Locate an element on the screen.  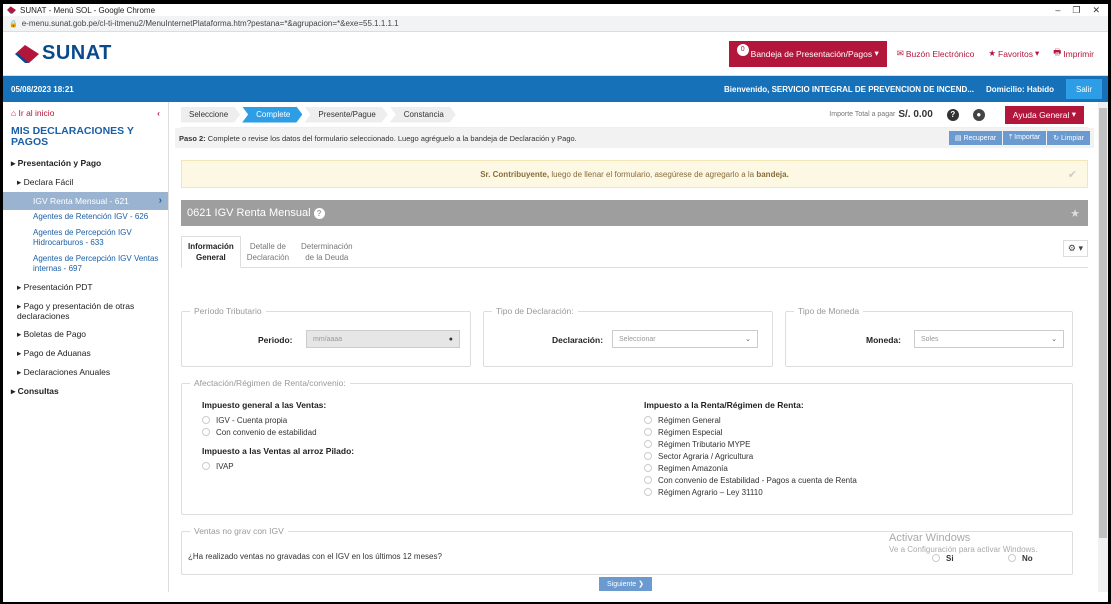
step-presente-pague: Presente/Pague is located at coordinates (345, 115).